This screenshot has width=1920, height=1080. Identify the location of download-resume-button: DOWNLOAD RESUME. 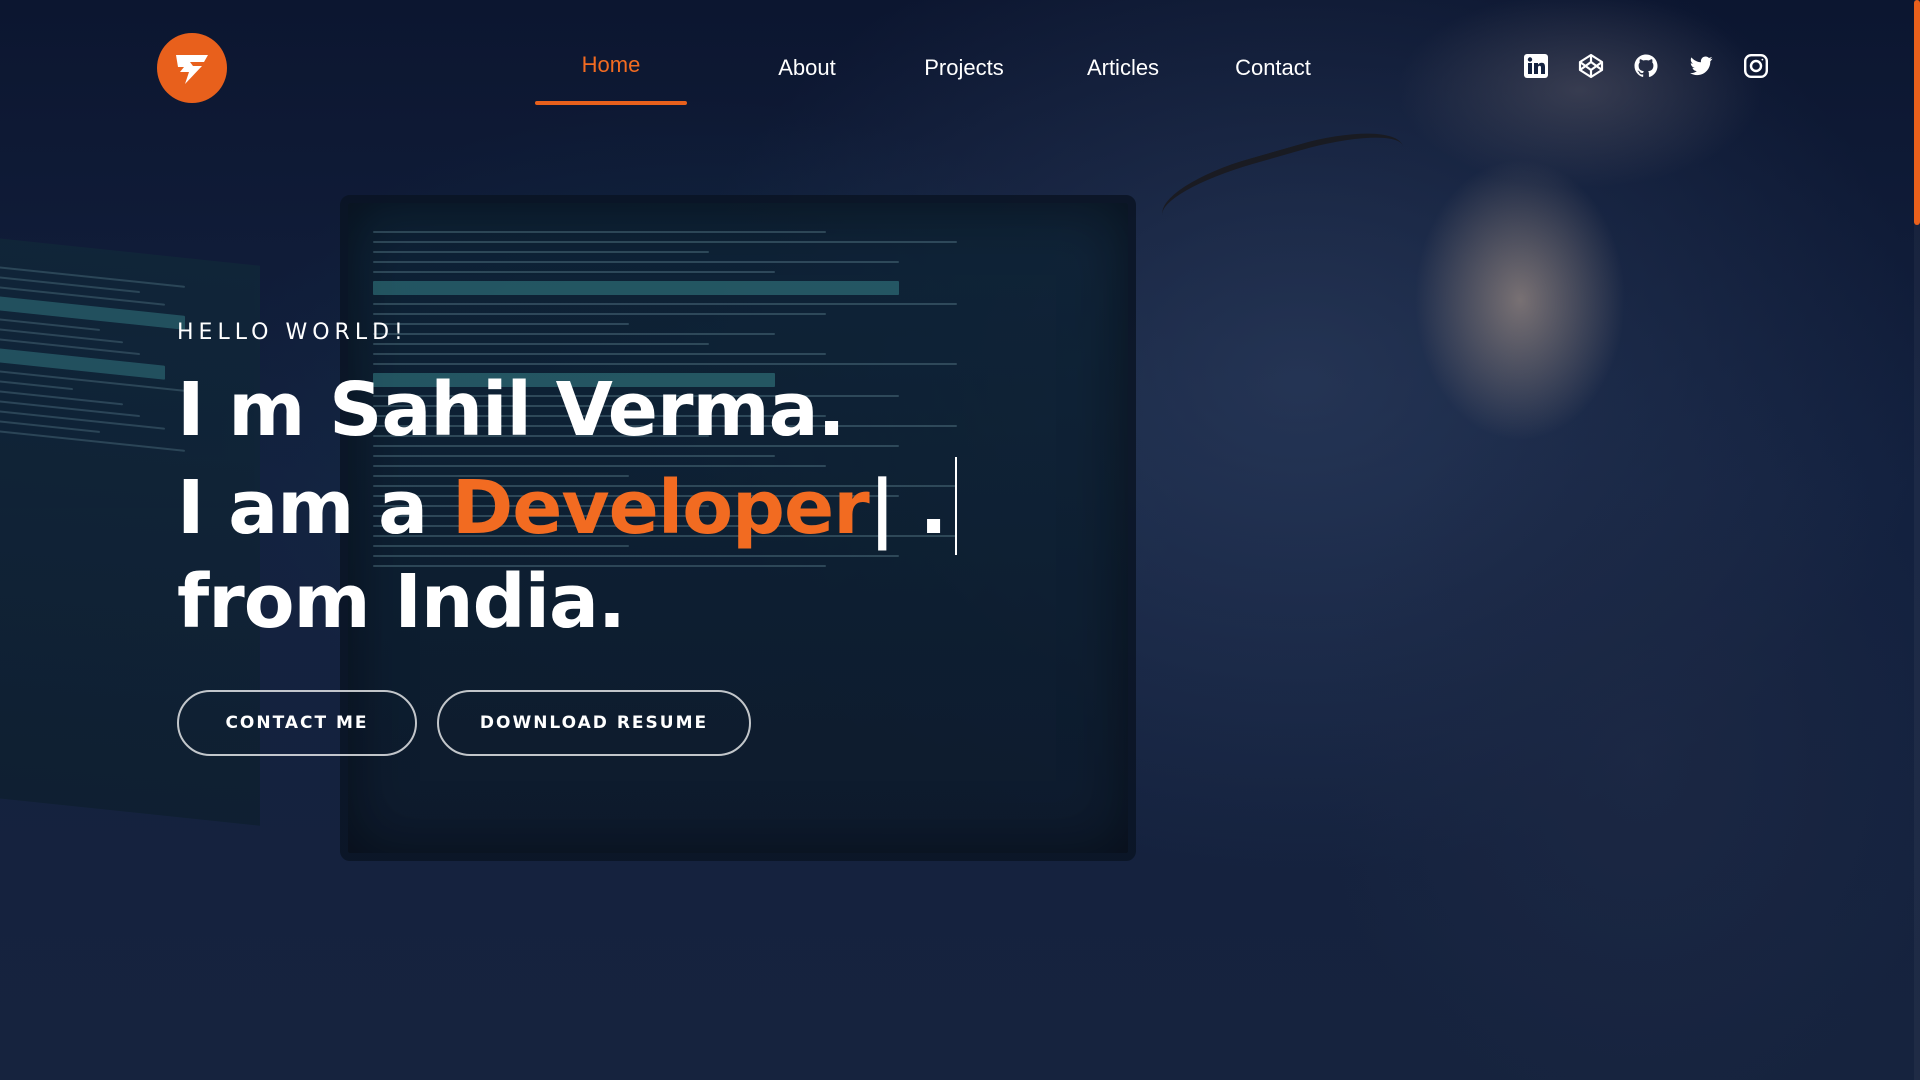
(594, 723).